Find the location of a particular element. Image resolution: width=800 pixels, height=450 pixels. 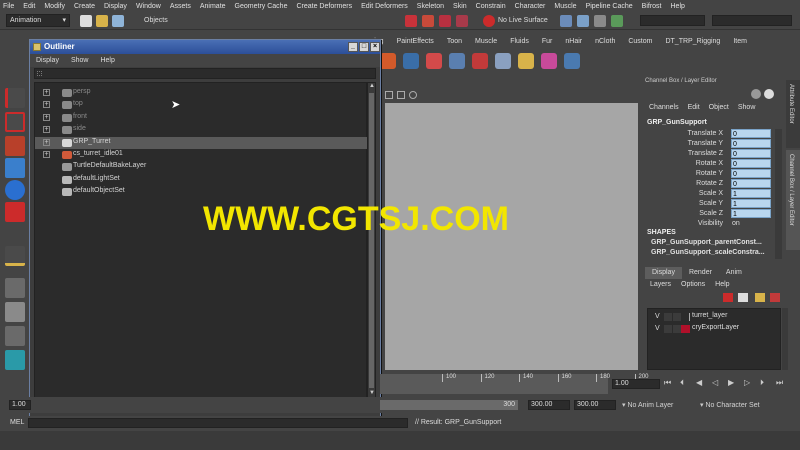

layer-row: VcryExportLayer is located at coordinates (713, 329).